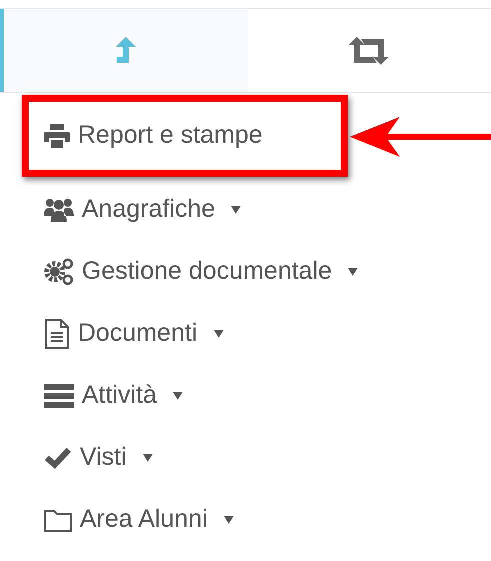 This screenshot has height=561, width=491. What do you see at coordinates (59, 210) in the screenshot?
I see `users-icon` at bounding box center [59, 210].